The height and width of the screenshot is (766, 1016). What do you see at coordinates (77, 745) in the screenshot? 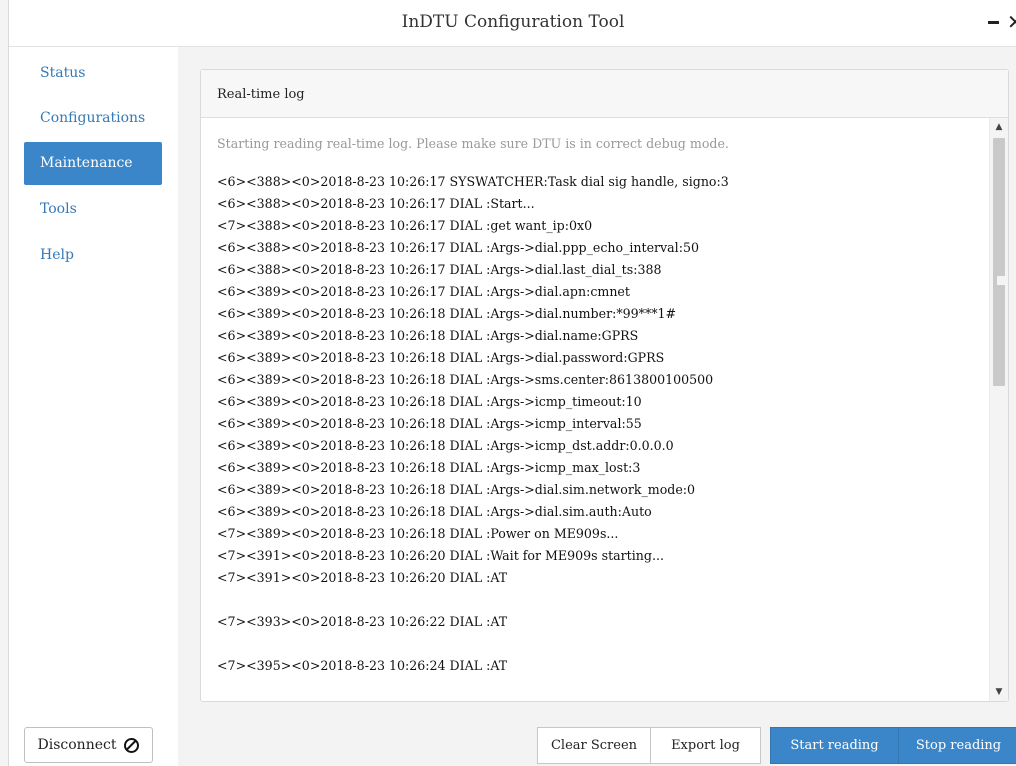
I see `disconnect-label: Disconnect` at bounding box center [77, 745].